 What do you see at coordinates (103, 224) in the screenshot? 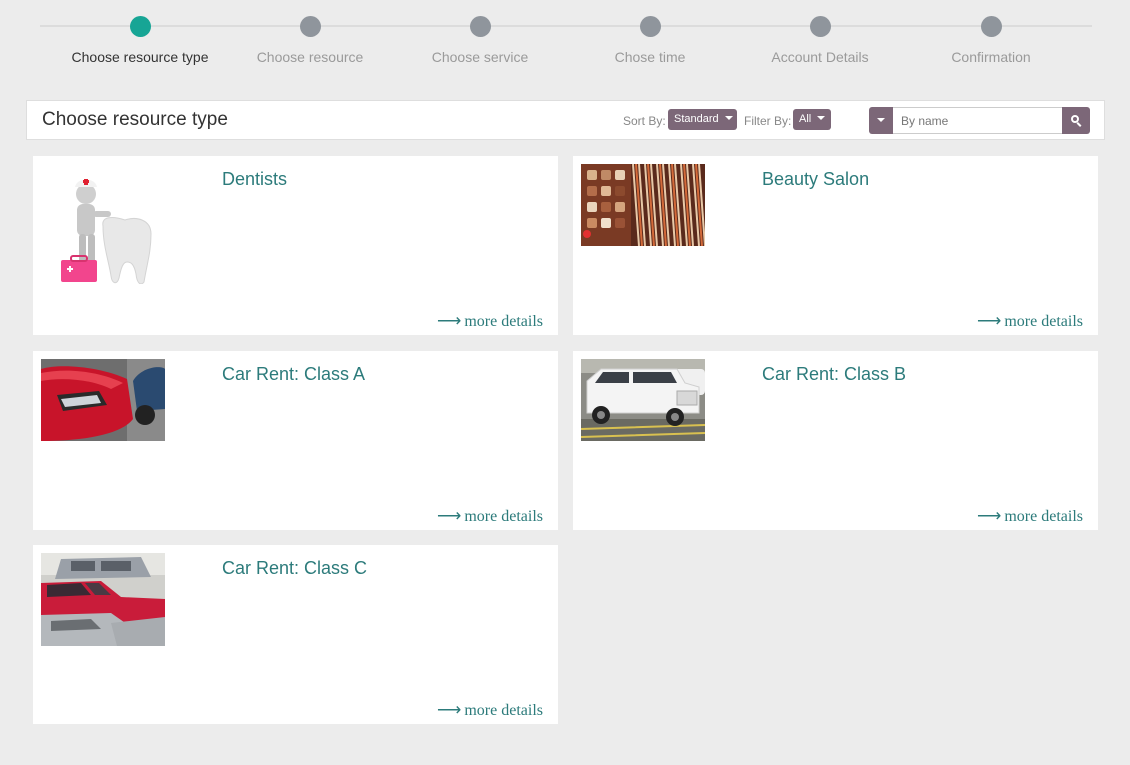
I see `dentist-figure-image` at bounding box center [103, 224].